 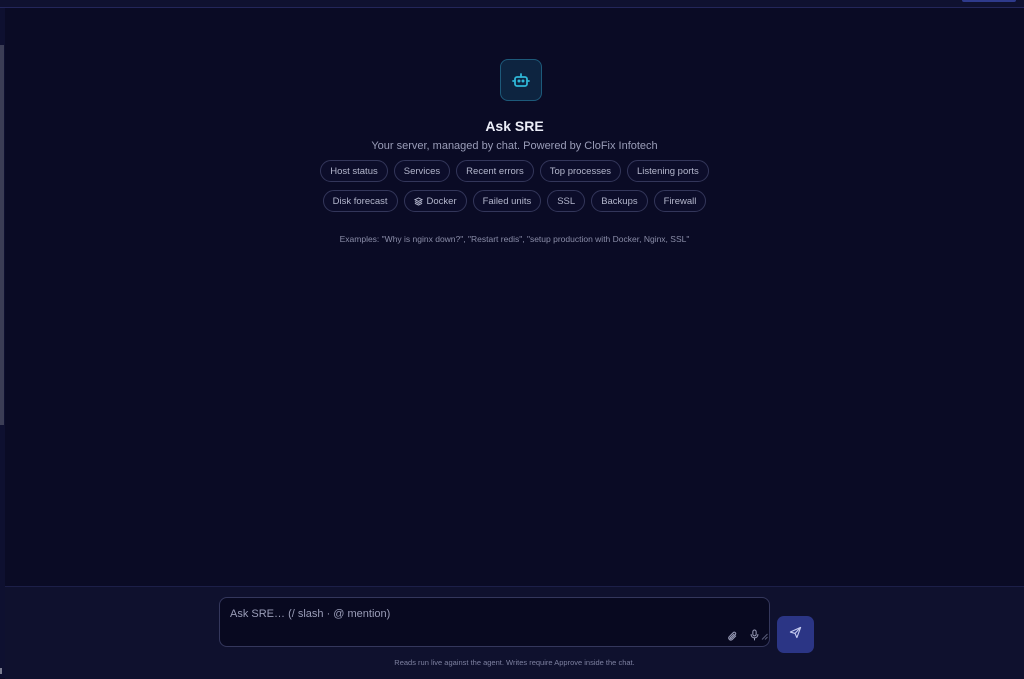 I want to click on chip-ssl: SSL, so click(x=566, y=201).